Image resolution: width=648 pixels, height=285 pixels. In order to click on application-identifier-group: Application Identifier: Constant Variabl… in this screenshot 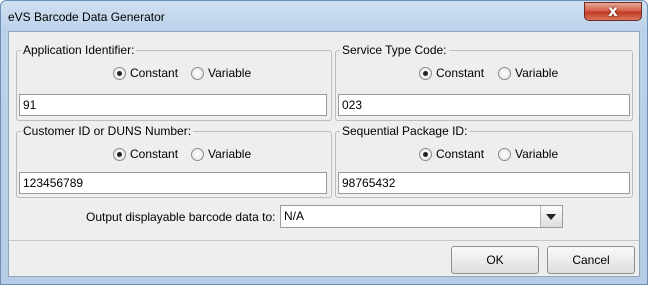, I will do `click(174, 82)`.